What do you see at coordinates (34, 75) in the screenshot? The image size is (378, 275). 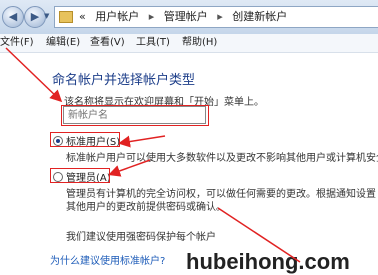 I see `arrow-to-name-input` at bounding box center [34, 75].